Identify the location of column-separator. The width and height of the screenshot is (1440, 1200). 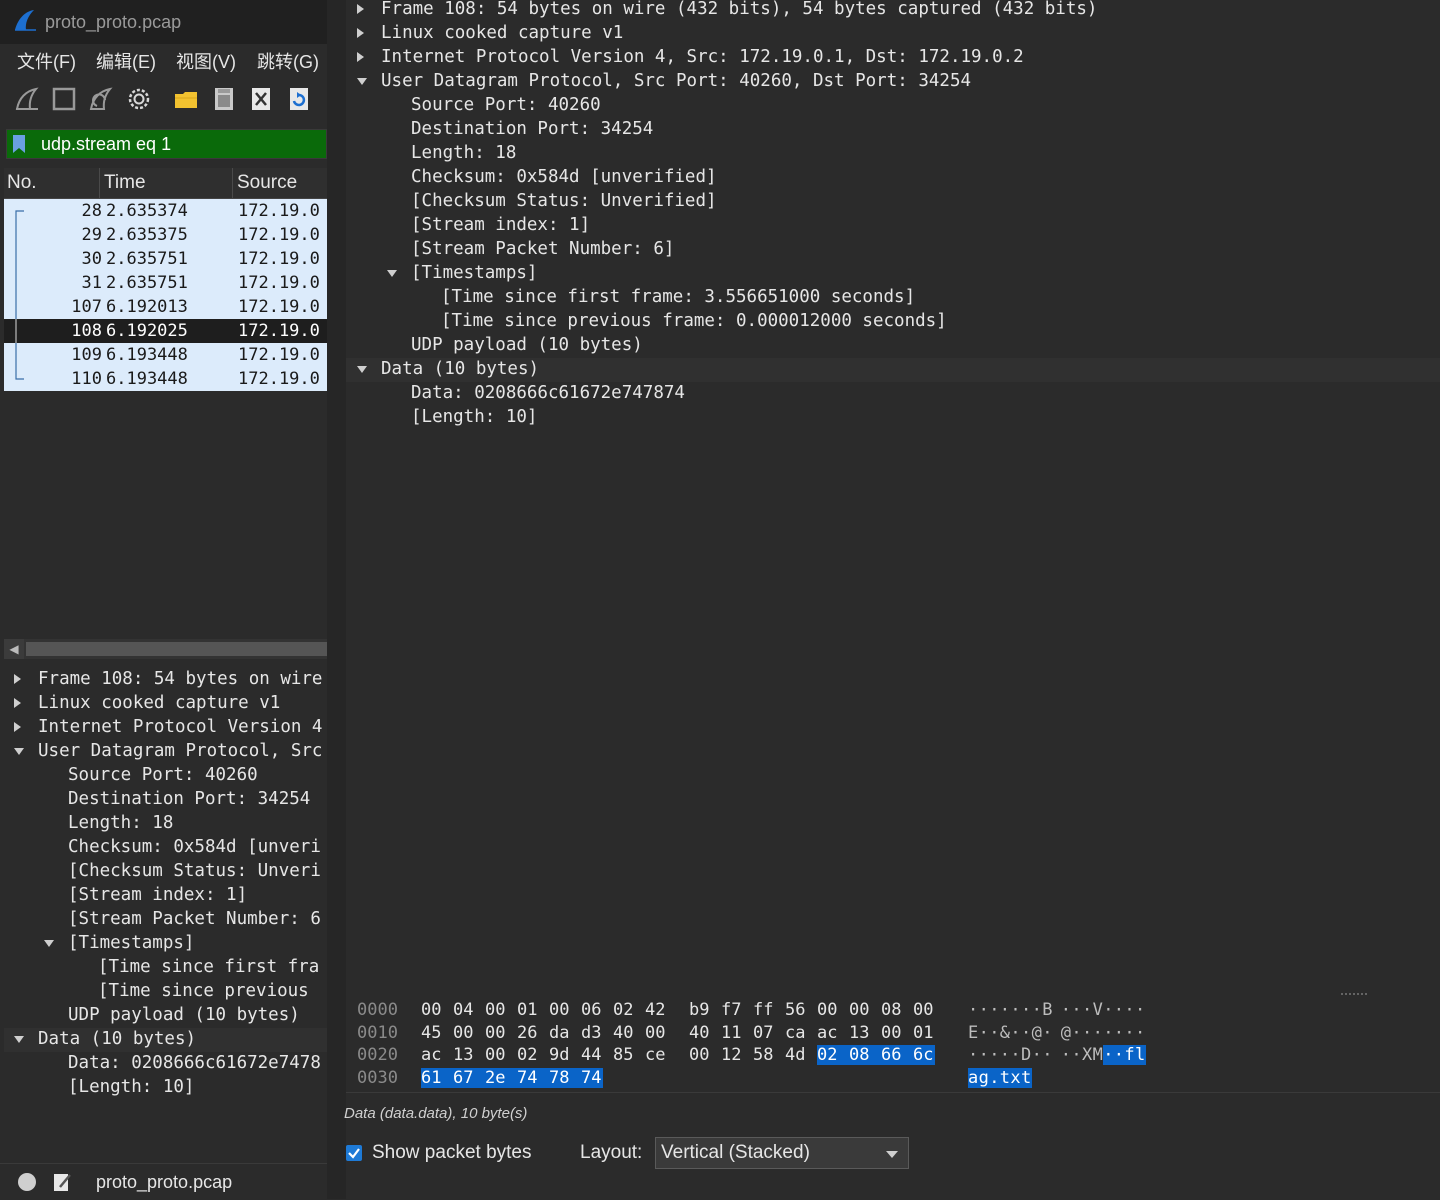
(99, 183).